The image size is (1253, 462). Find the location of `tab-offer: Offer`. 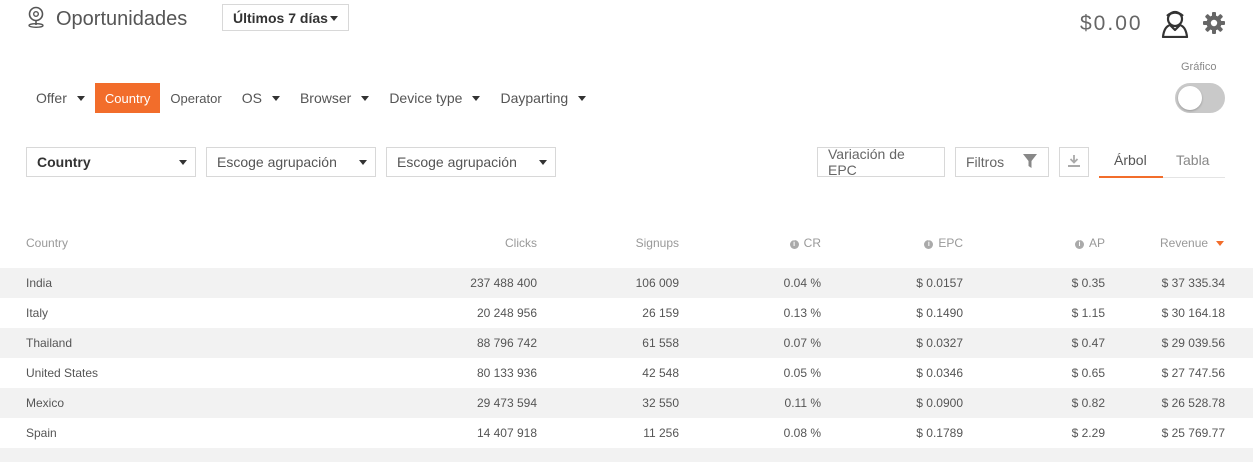

tab-offer: Offer is located at coordinates (60, 98).